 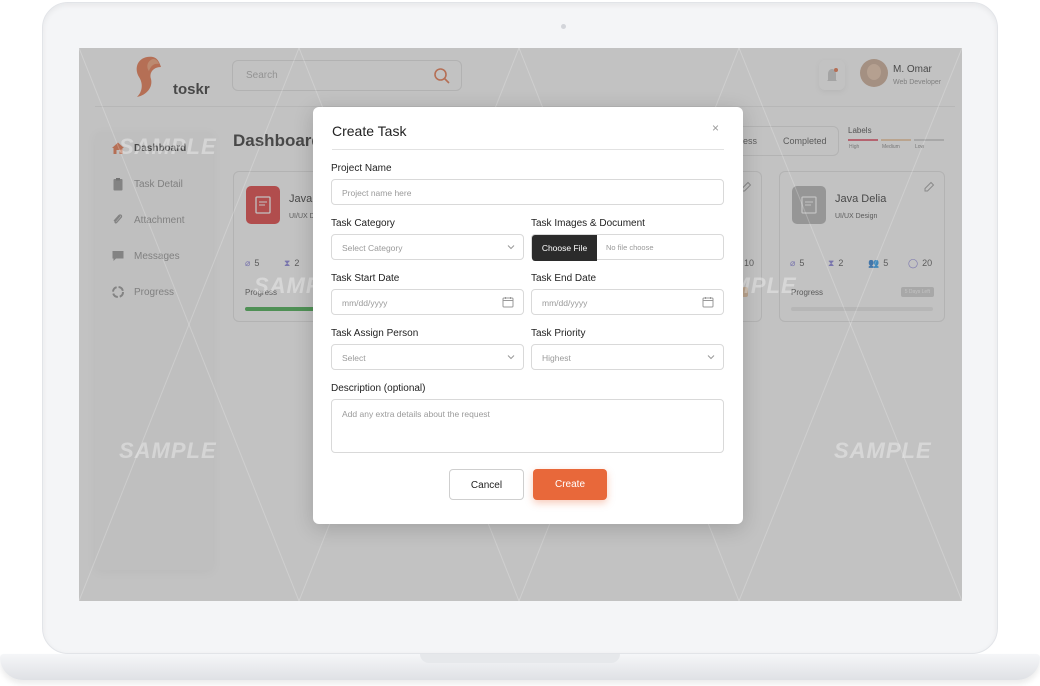 What do you see at coordinates (369, 131) in the screenshot?
I see `modal-title: Create Task` at bounding box center [369, 131].